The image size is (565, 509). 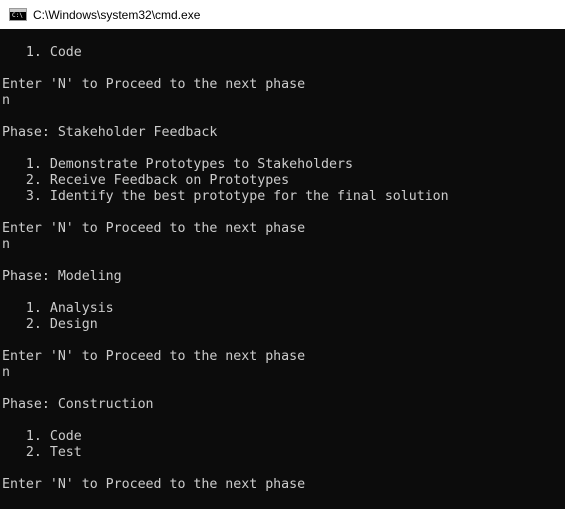 What do you see at coordinates (50, 324) in the screenshot?
I see `console-line: 2. Design` at bounding box center [50, 324].